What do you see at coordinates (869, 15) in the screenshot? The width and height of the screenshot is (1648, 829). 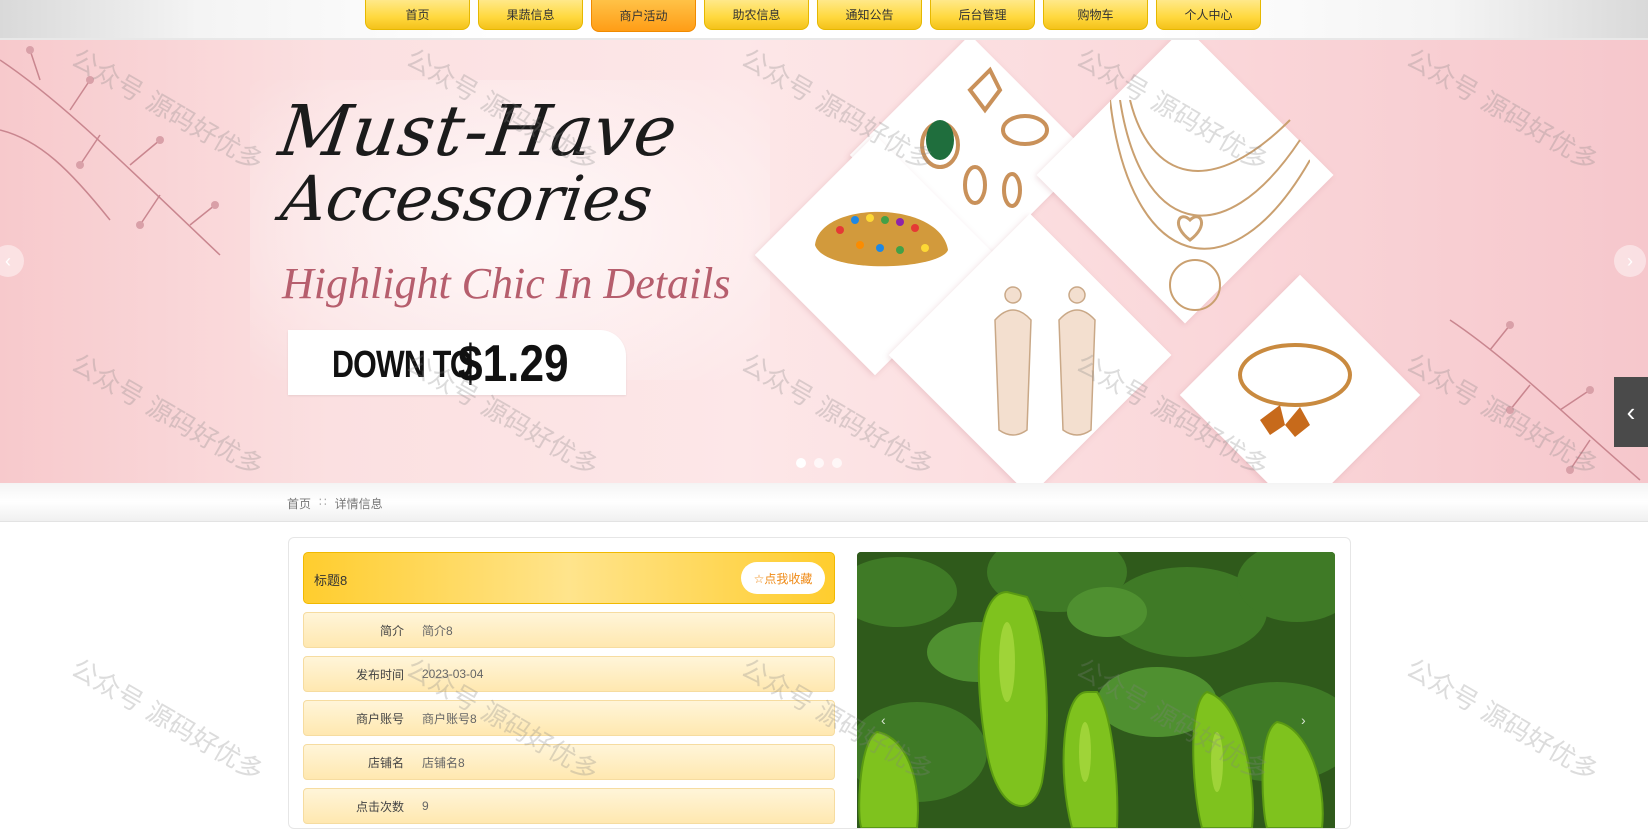 I see `nav-item-notices: 通知公告` at bounding box center [869, 15].